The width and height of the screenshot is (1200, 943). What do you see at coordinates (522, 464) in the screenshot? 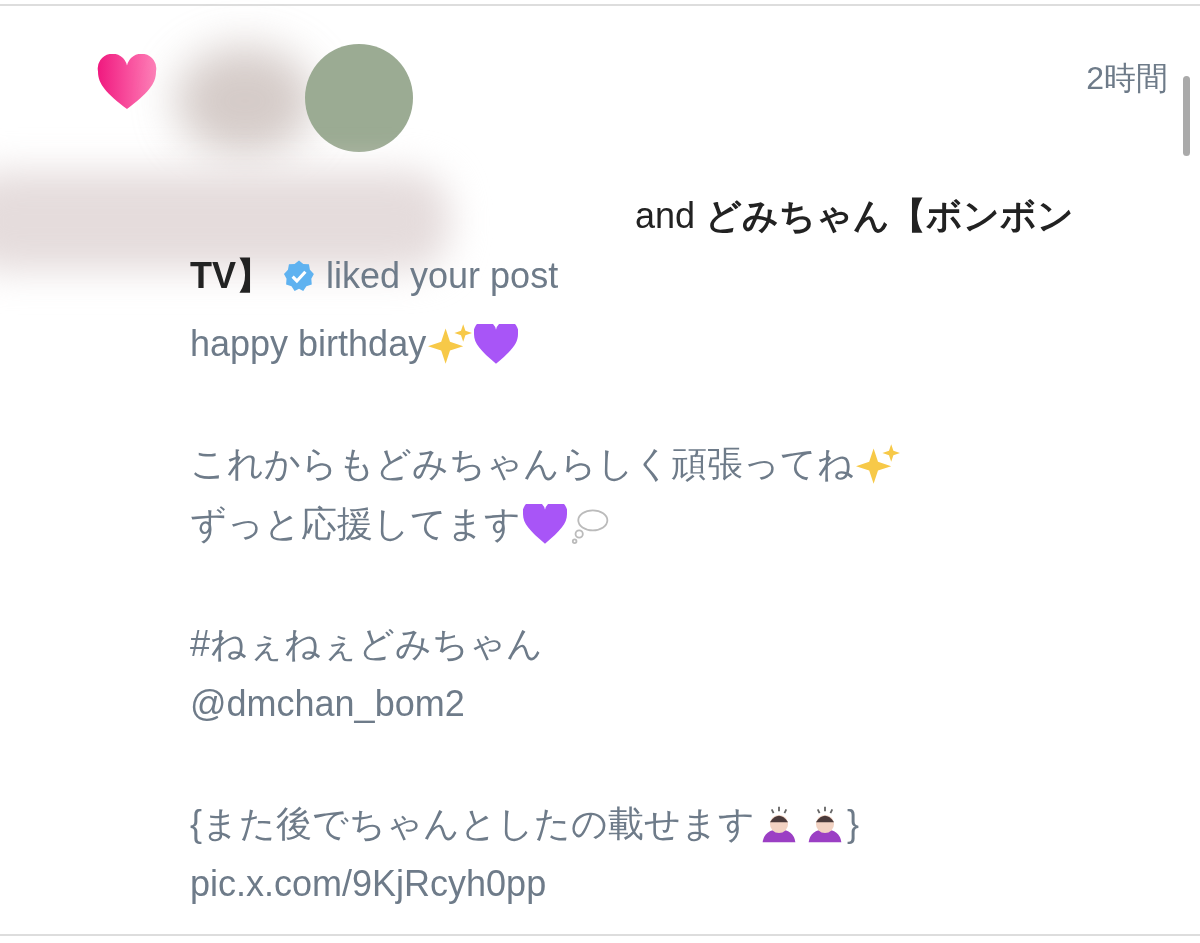
I see `post-text: これからもどみちゃんらしく頑張ってね` at bounding box center [522, 464].